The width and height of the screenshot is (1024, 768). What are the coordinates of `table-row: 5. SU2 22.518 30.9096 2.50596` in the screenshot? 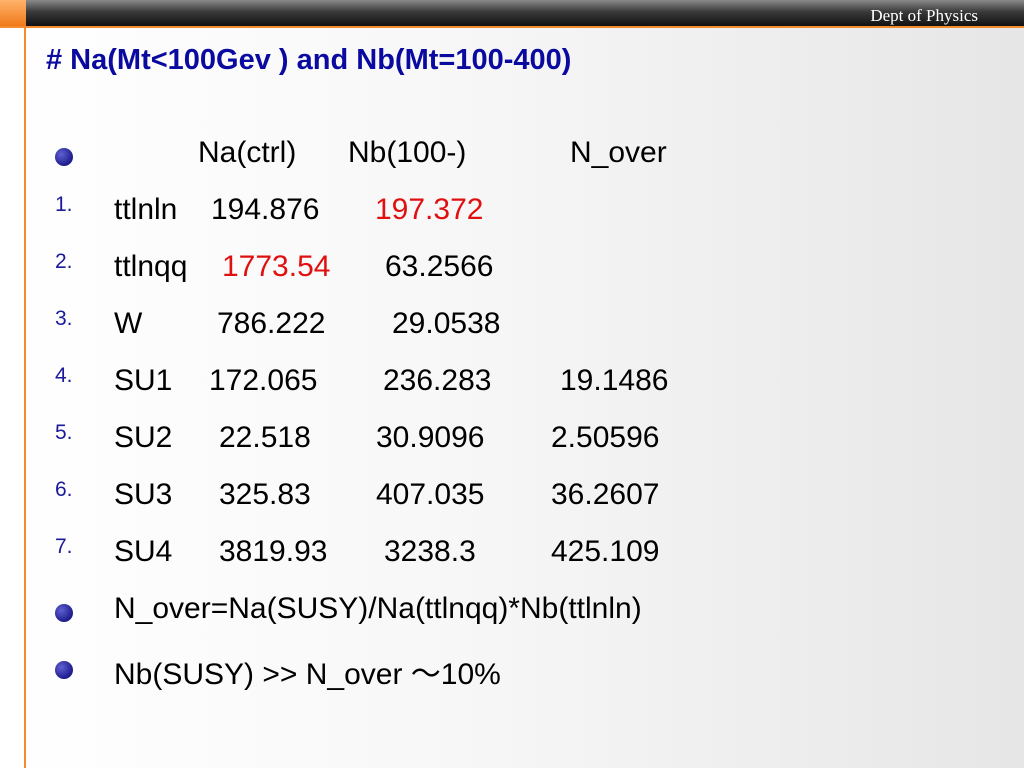 It's located at (512, 439).